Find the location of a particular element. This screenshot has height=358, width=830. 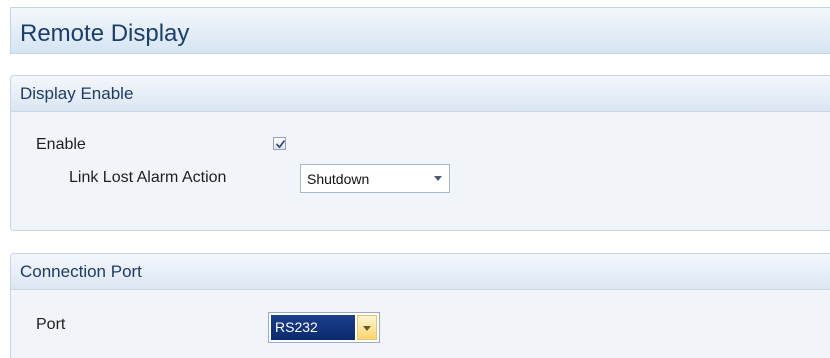

port-selected-value: RS232 is located at coordinates (313, 327).